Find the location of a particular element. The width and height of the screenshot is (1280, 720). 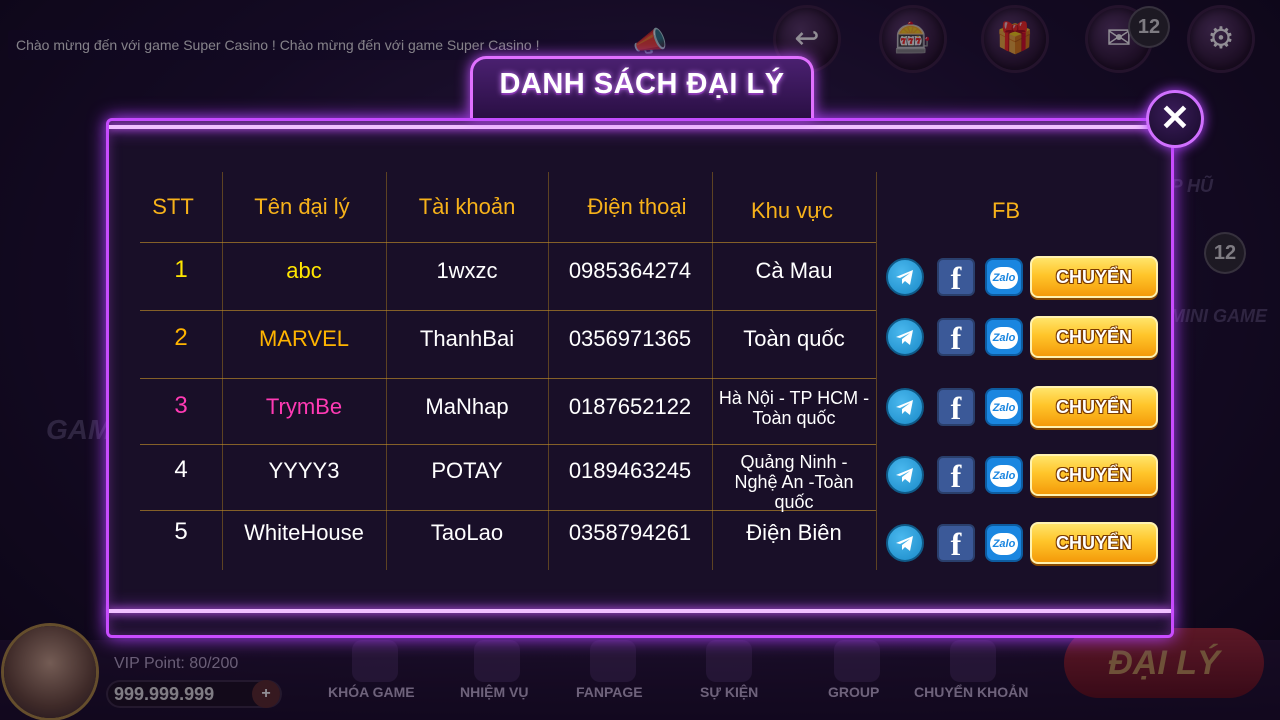

agent-phone: 0187652122 is located at coordinates (630, 406).